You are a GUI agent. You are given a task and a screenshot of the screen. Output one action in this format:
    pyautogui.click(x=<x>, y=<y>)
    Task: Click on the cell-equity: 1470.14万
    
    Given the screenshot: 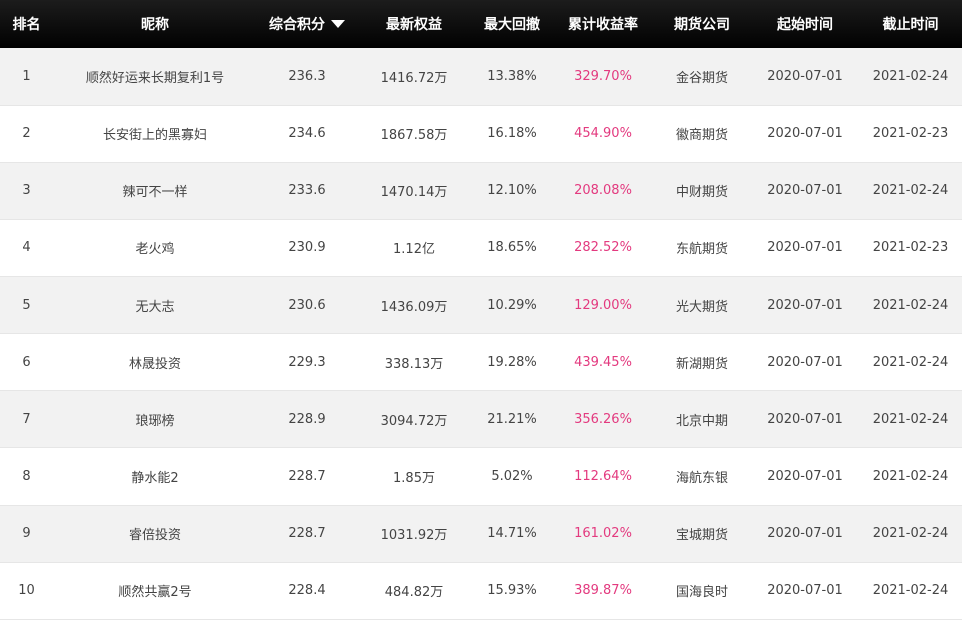 What is the action you would take?
    pyautogui.click(x=414, y=193)
    